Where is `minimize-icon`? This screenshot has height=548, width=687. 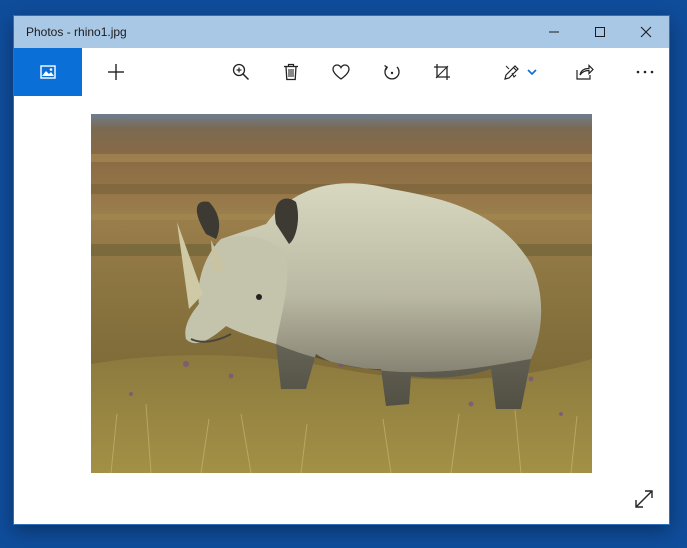 minimize-icon is located at coordinates (554, 32).